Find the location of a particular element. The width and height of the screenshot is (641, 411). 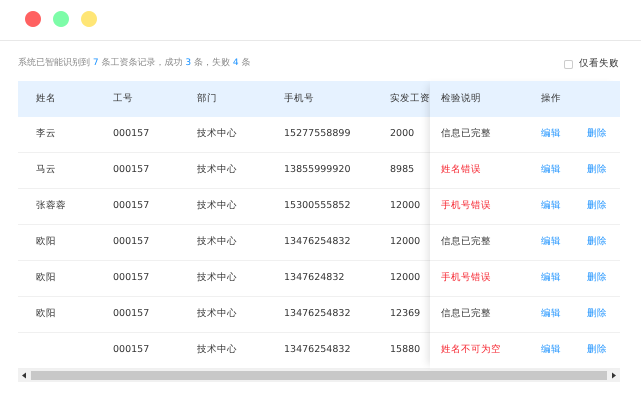

table-cell-text: 12369 is located at coordinates (406, 314).